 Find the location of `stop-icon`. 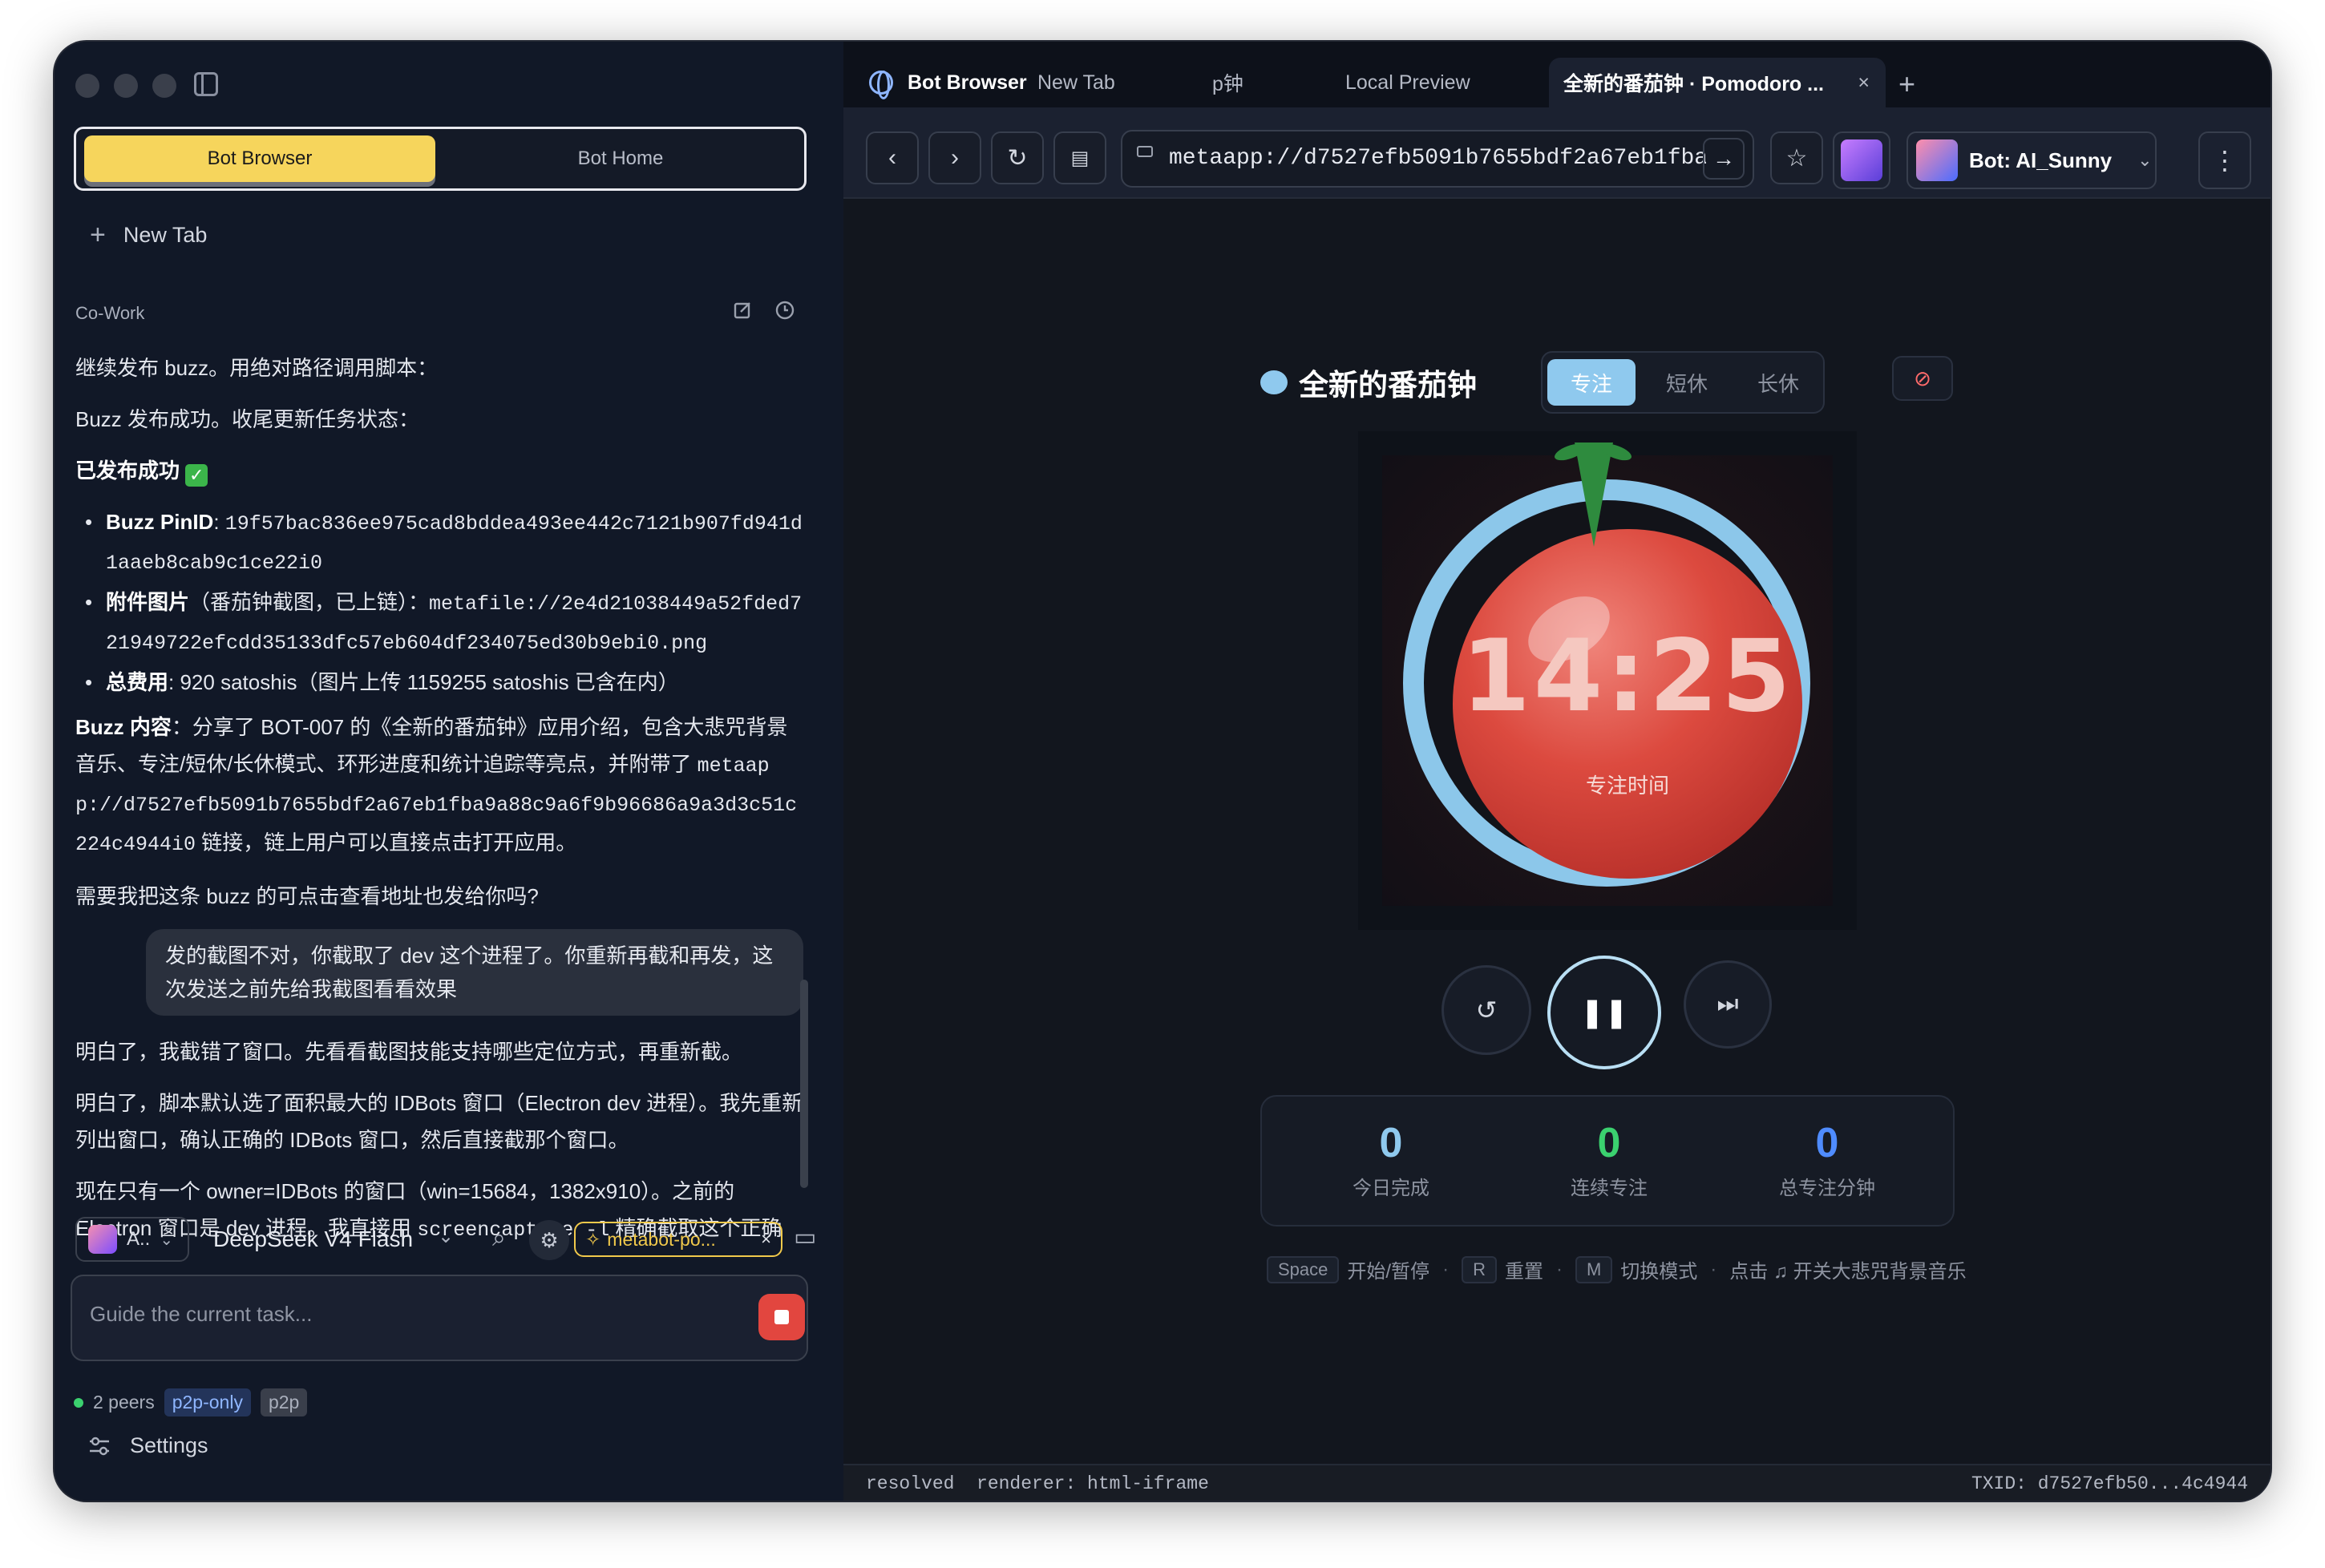

stop-icon is located at coordinates (781, 1317).